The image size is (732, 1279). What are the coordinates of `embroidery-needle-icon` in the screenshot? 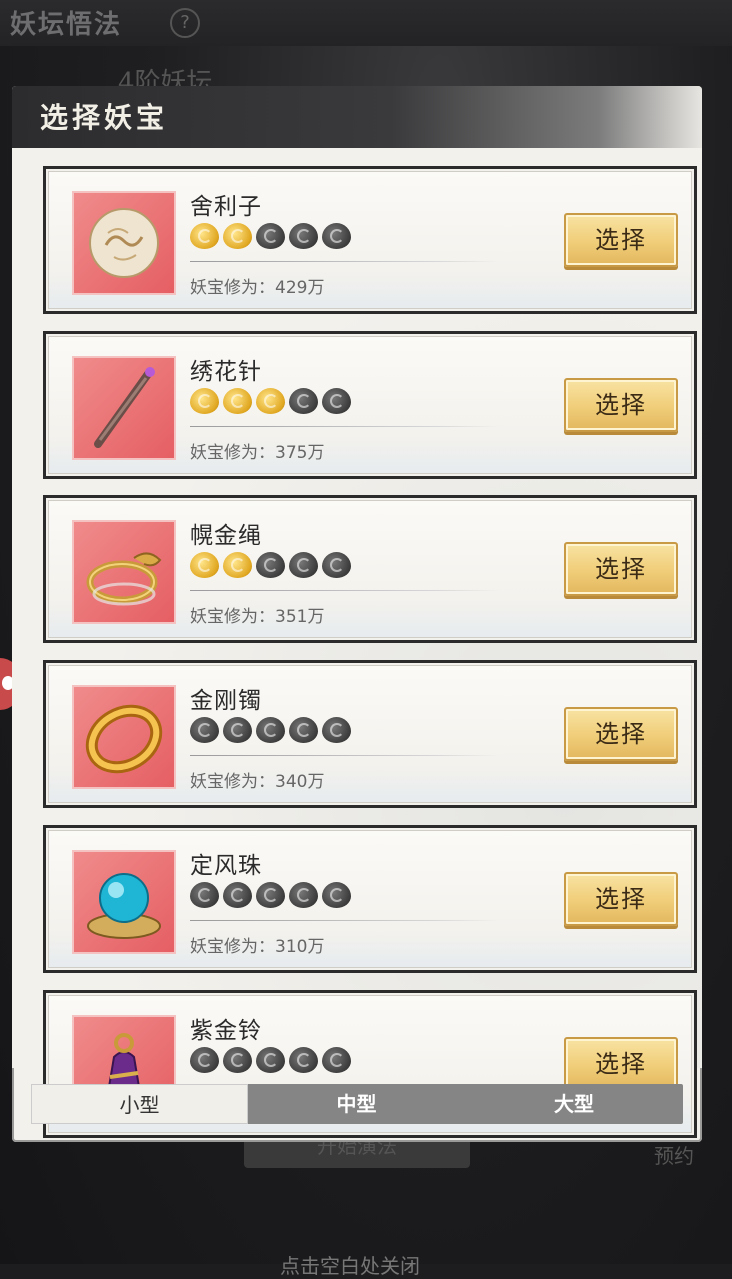 It's located at (124, 408).